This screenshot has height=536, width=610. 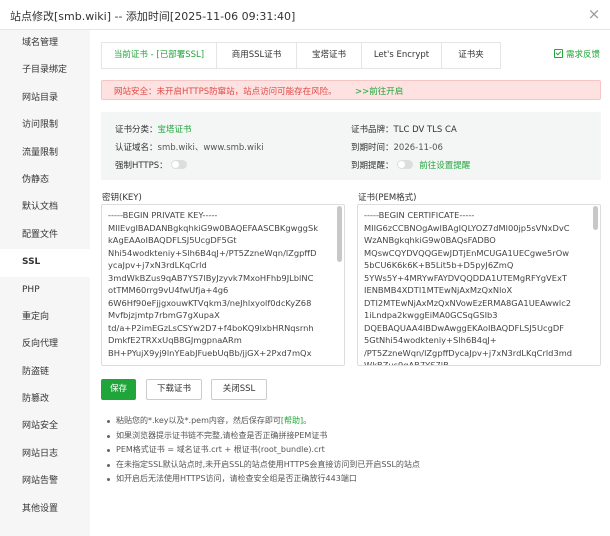 I want to click on close-ssl-button: 关闭SSL, so click(x=239, y=389).